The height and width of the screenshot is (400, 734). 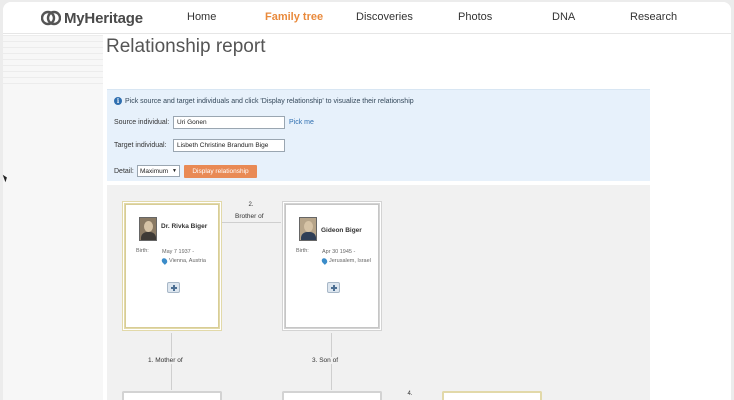 I want to click on relation-label: 1. Mother of, so click(x=165, y=360).